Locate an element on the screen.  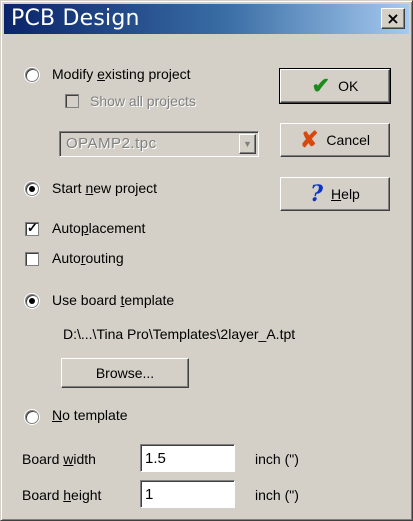
chevron-down-icon: ▼ is located at coordinates (247, 144).